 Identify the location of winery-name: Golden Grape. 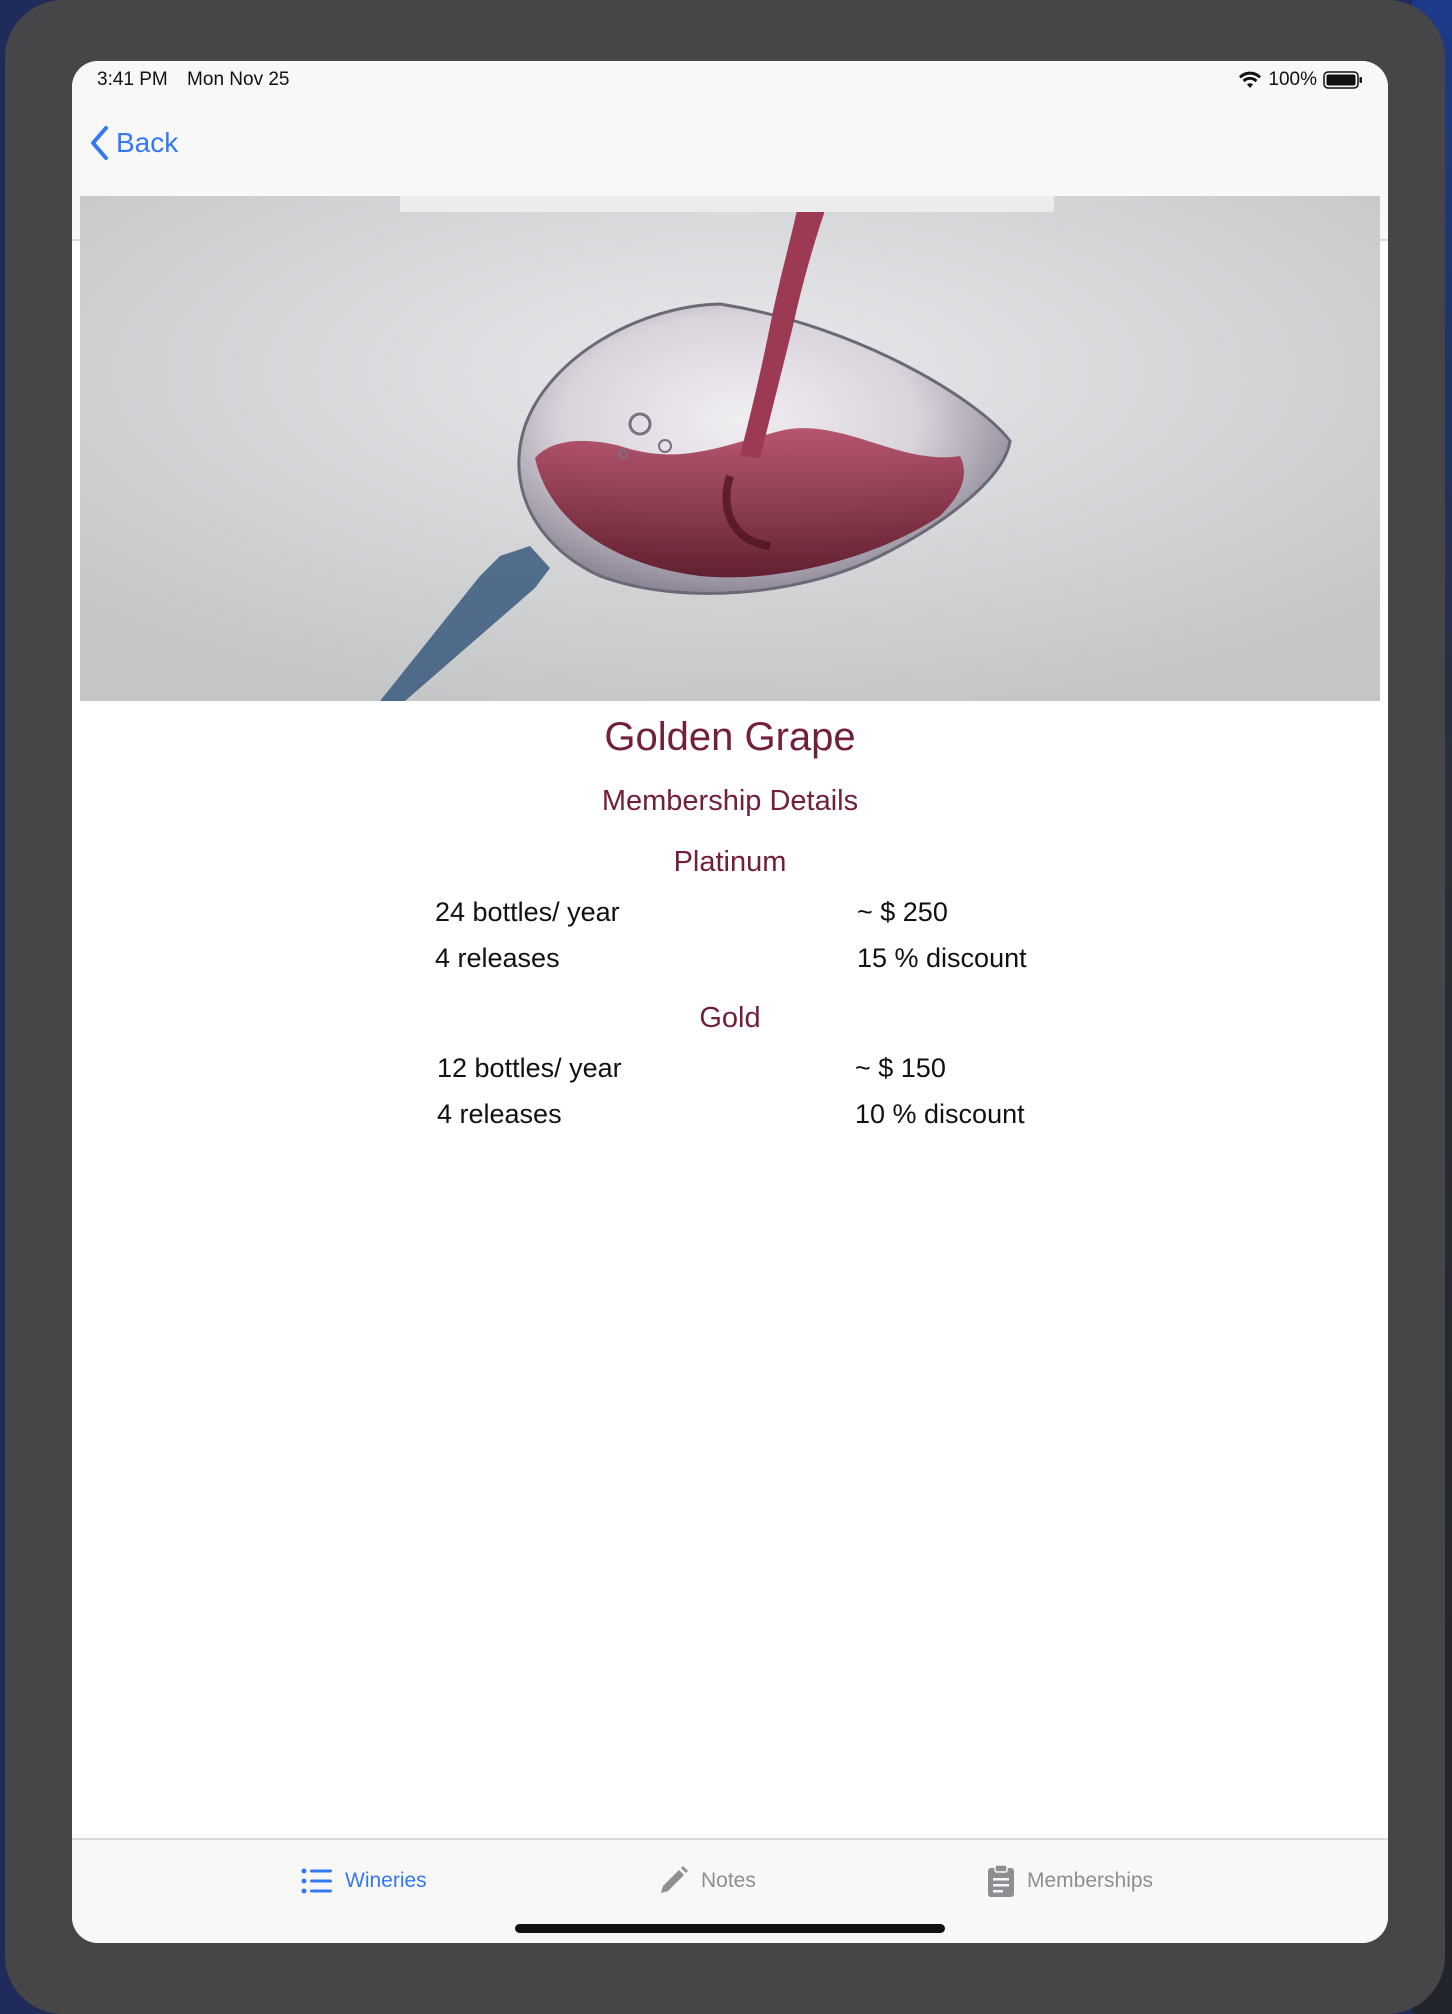
(730, 737).